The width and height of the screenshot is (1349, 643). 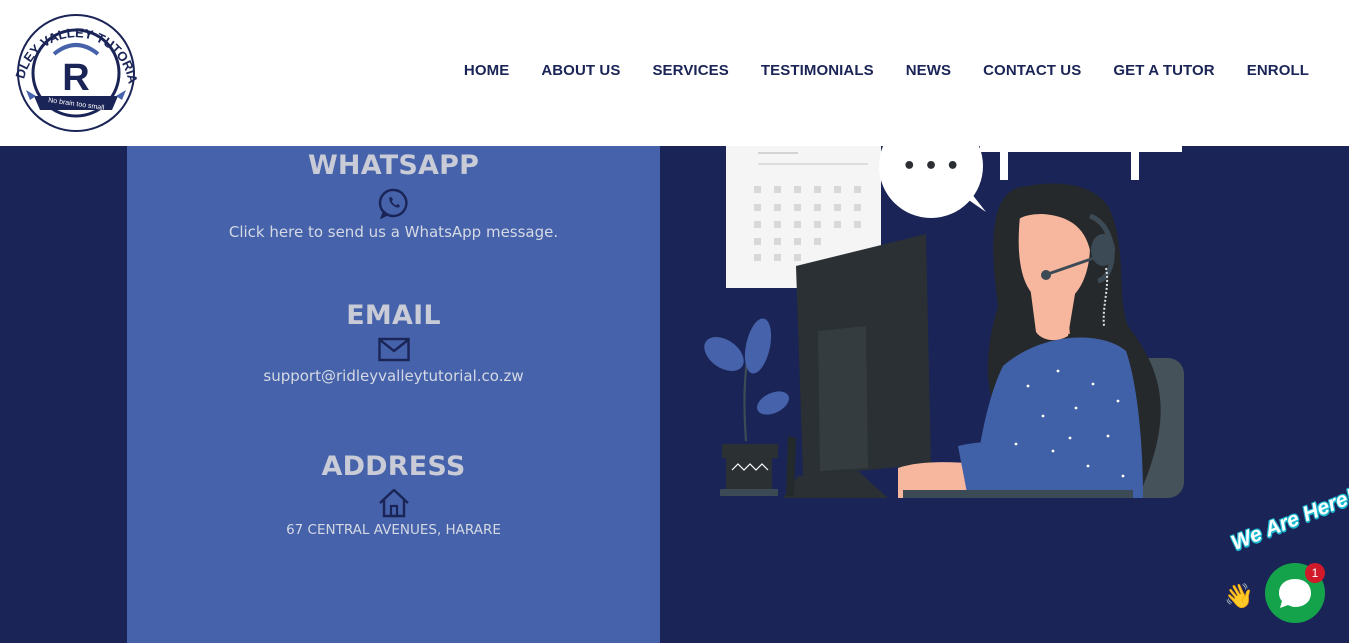 I want to click on chat-widget: We Are Here! 👋 1, so click(x=1285, y=564).